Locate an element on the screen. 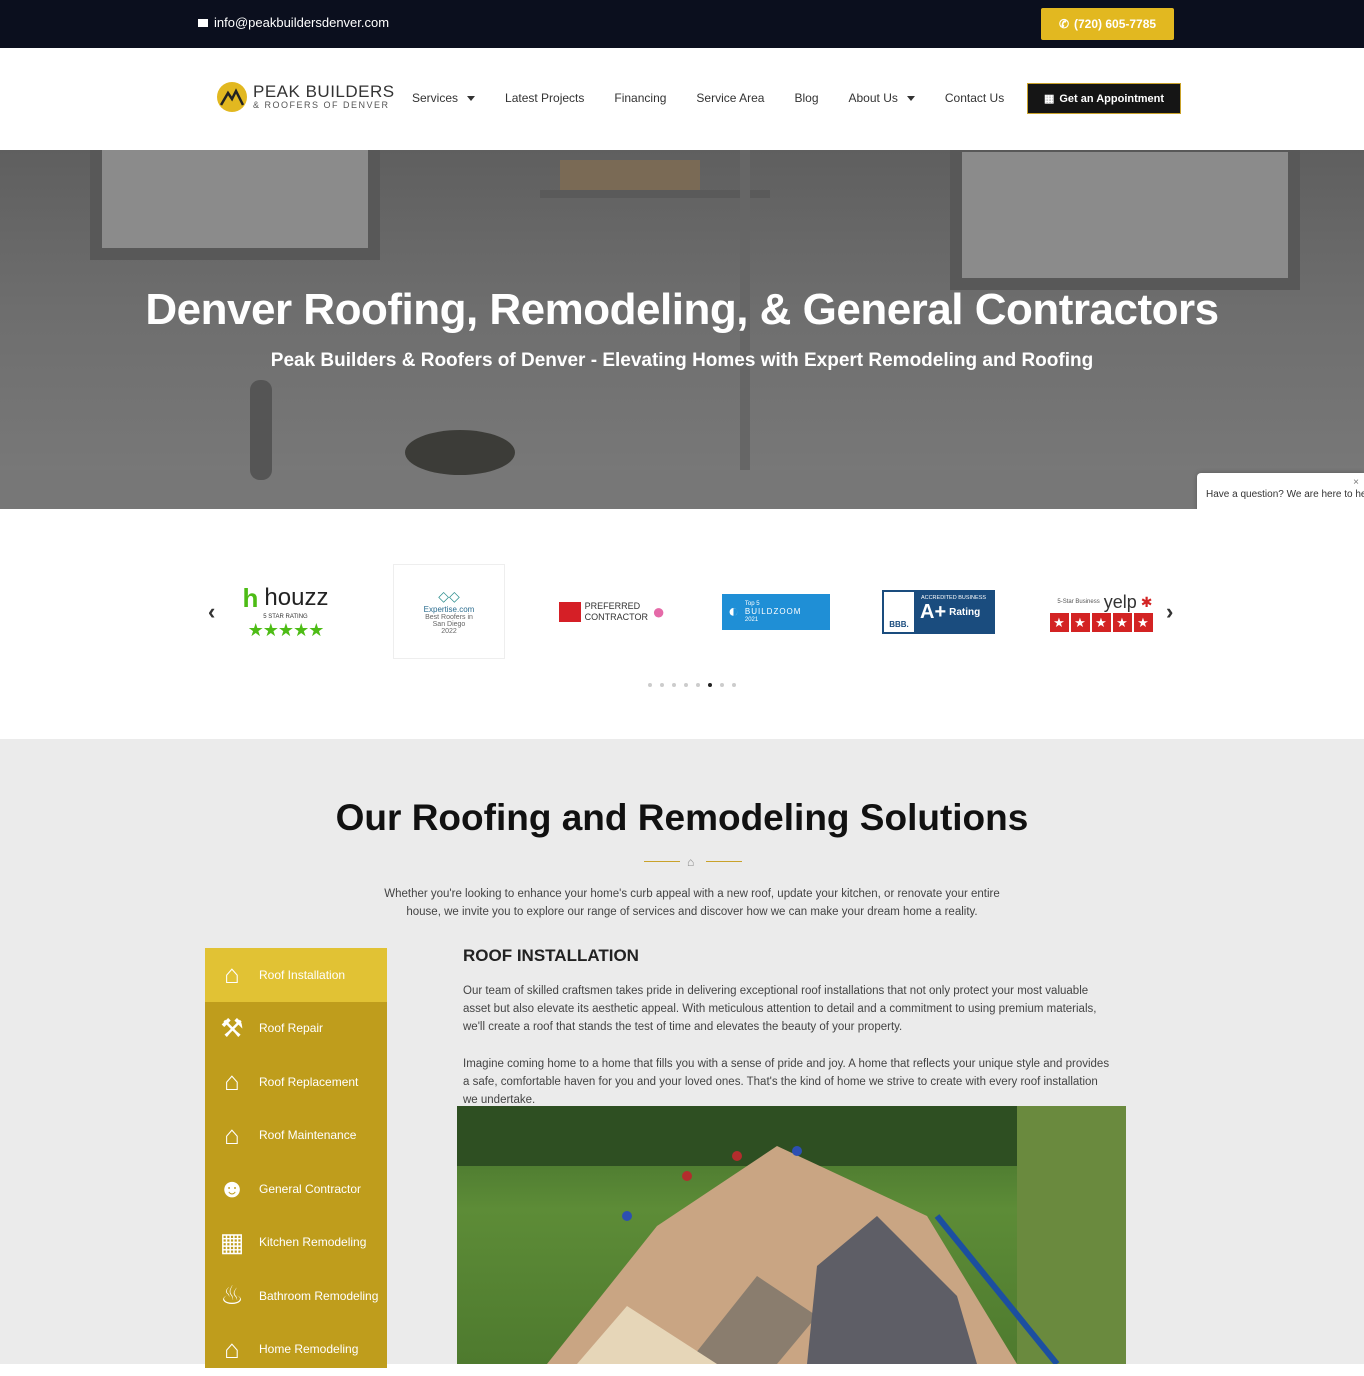 The height and width of the screenshot is (1376, 1364). nav-item-about-us: About Us is located at coordinates (882, 98).